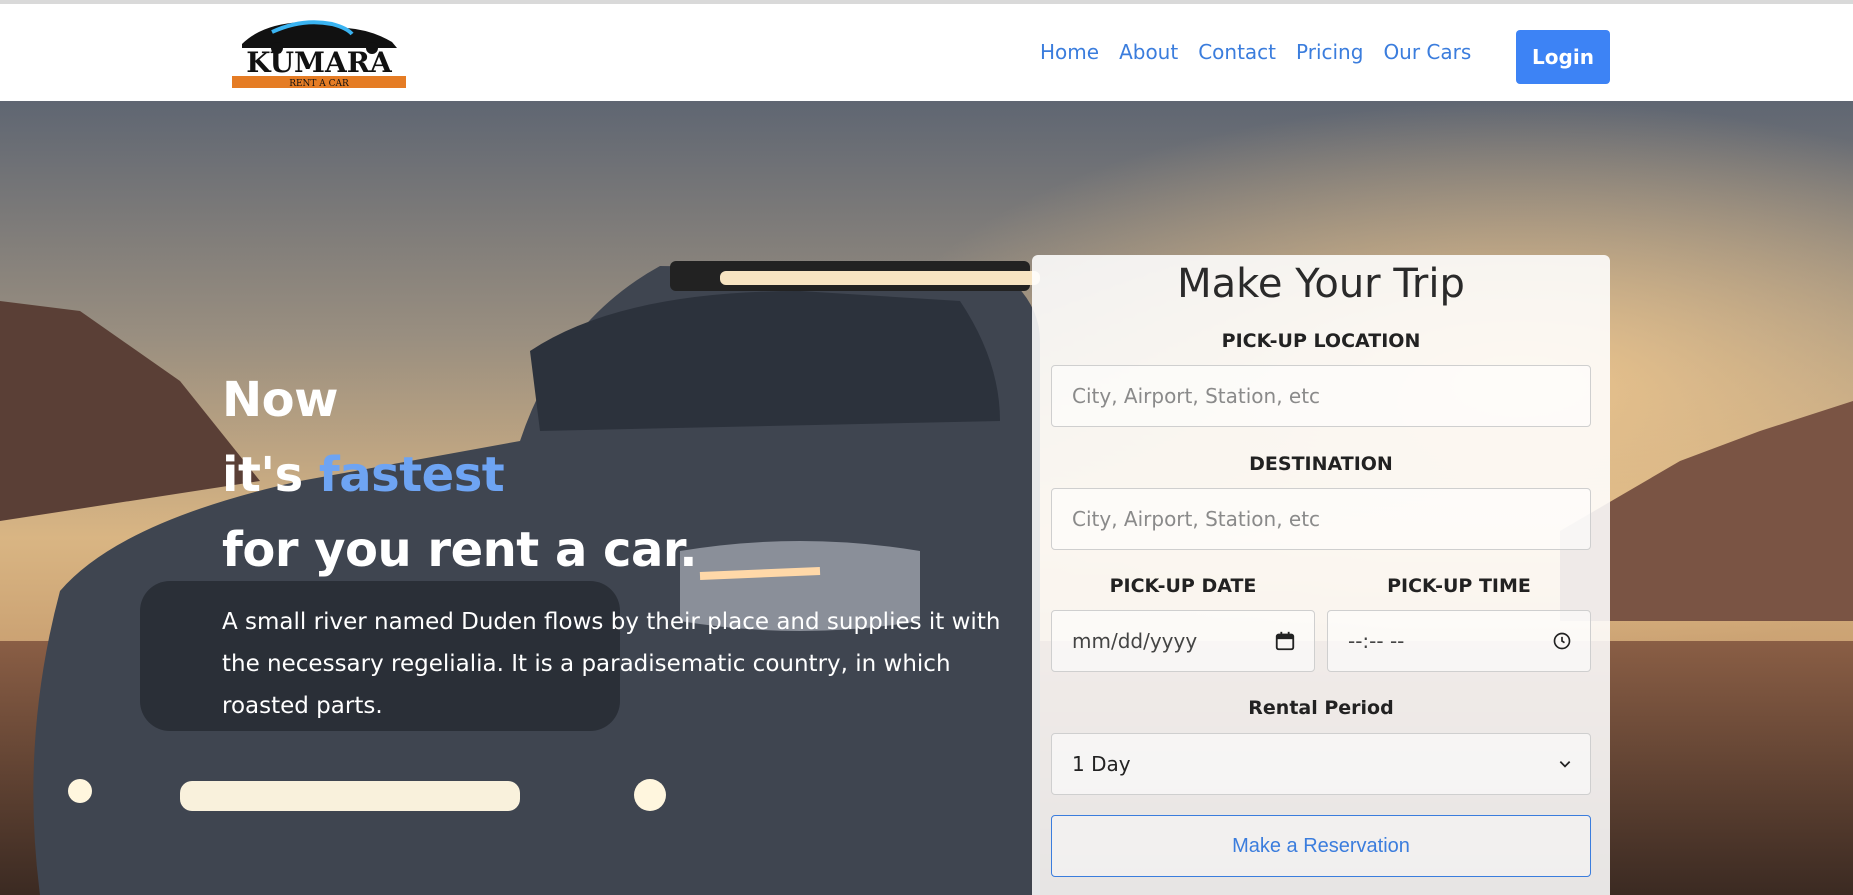 This screenshot has width=1853, height=895. I want to click on pickup-date-input: mm/dd/yyyy, so click(1183, 641).